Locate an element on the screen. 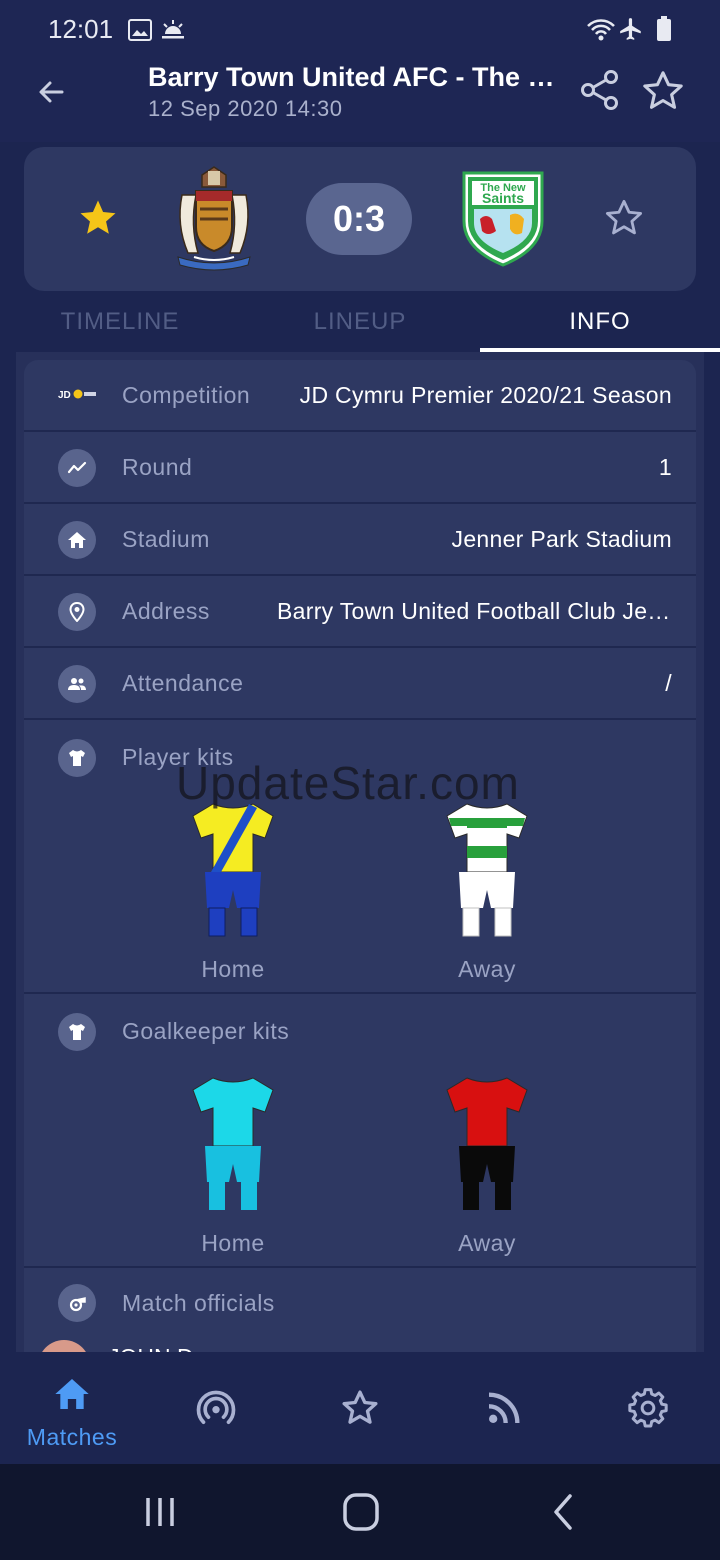 This screenshot has height=1560, width=720. nav-live is located at coordinates (216, 1408).